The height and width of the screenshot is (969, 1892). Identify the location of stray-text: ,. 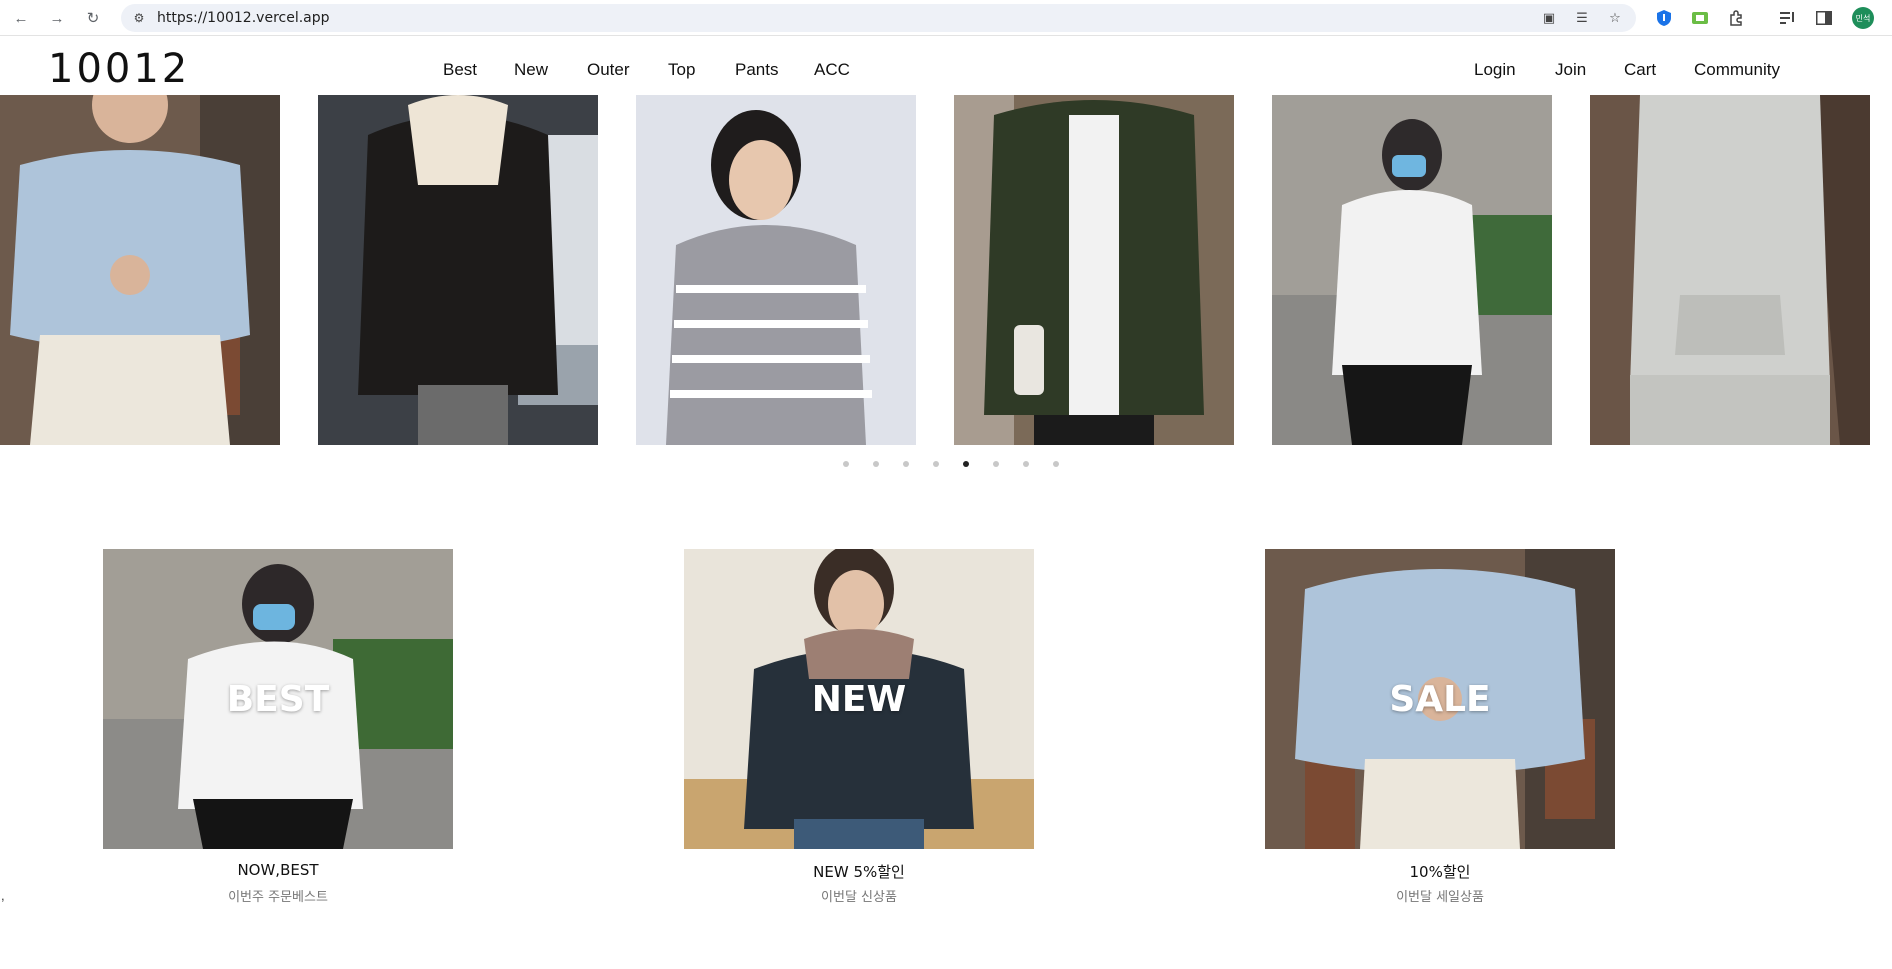
(3, 895).